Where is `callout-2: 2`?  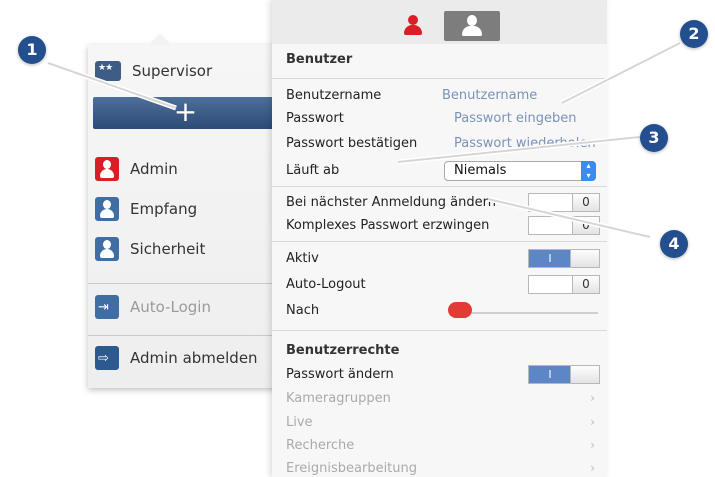
callout-2: 2 is located at coordinates (694, 34).